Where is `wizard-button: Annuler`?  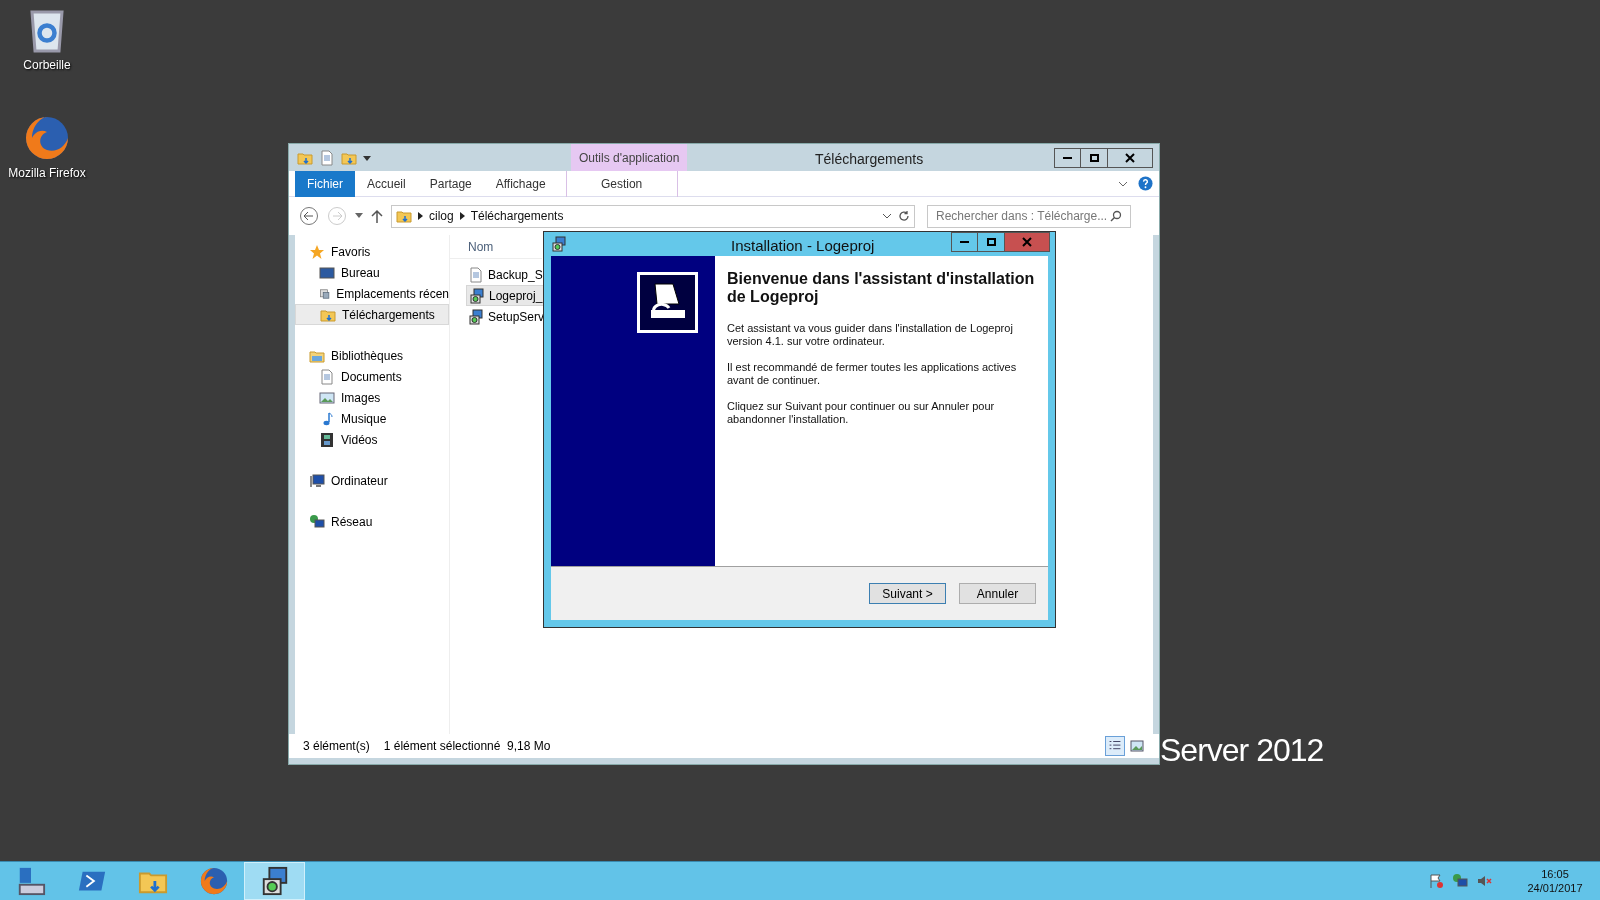 wizard-button: Annuler is located at coordinates (997, 593).